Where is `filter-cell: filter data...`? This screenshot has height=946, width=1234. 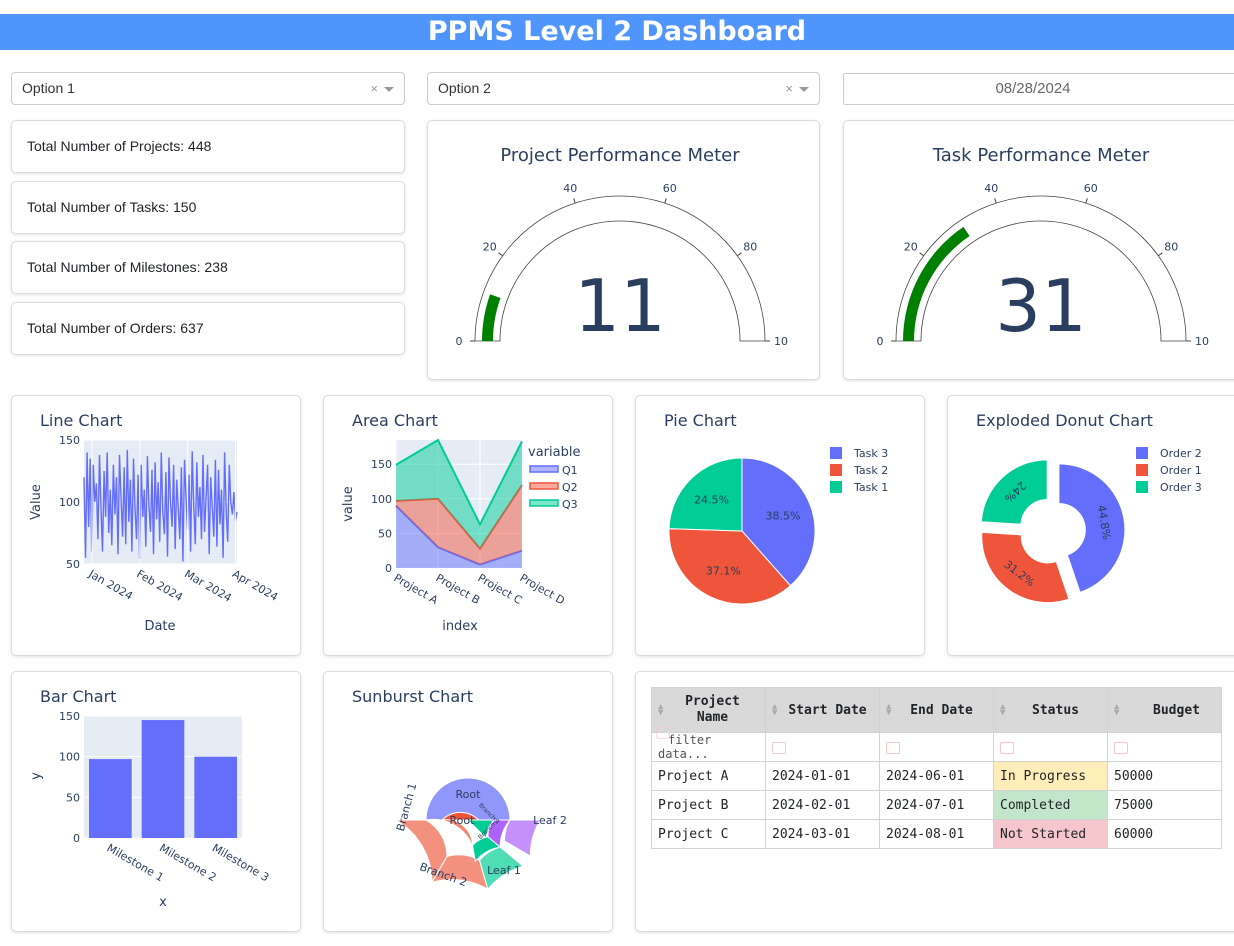 filter-cell: filter data... is located at coordinates (708, 744).